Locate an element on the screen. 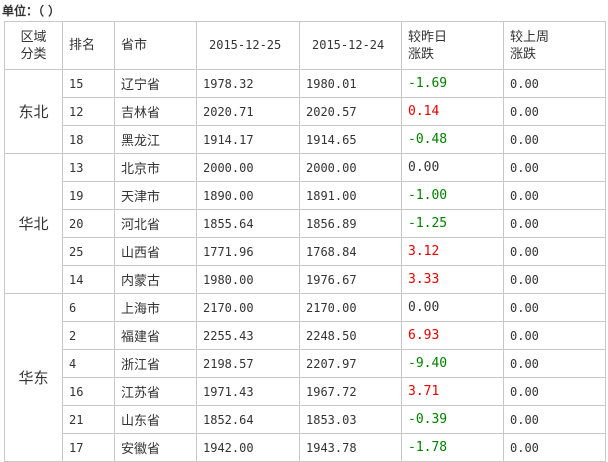  price-today-cell: 1980.00 is located at coordinates (248, 279).